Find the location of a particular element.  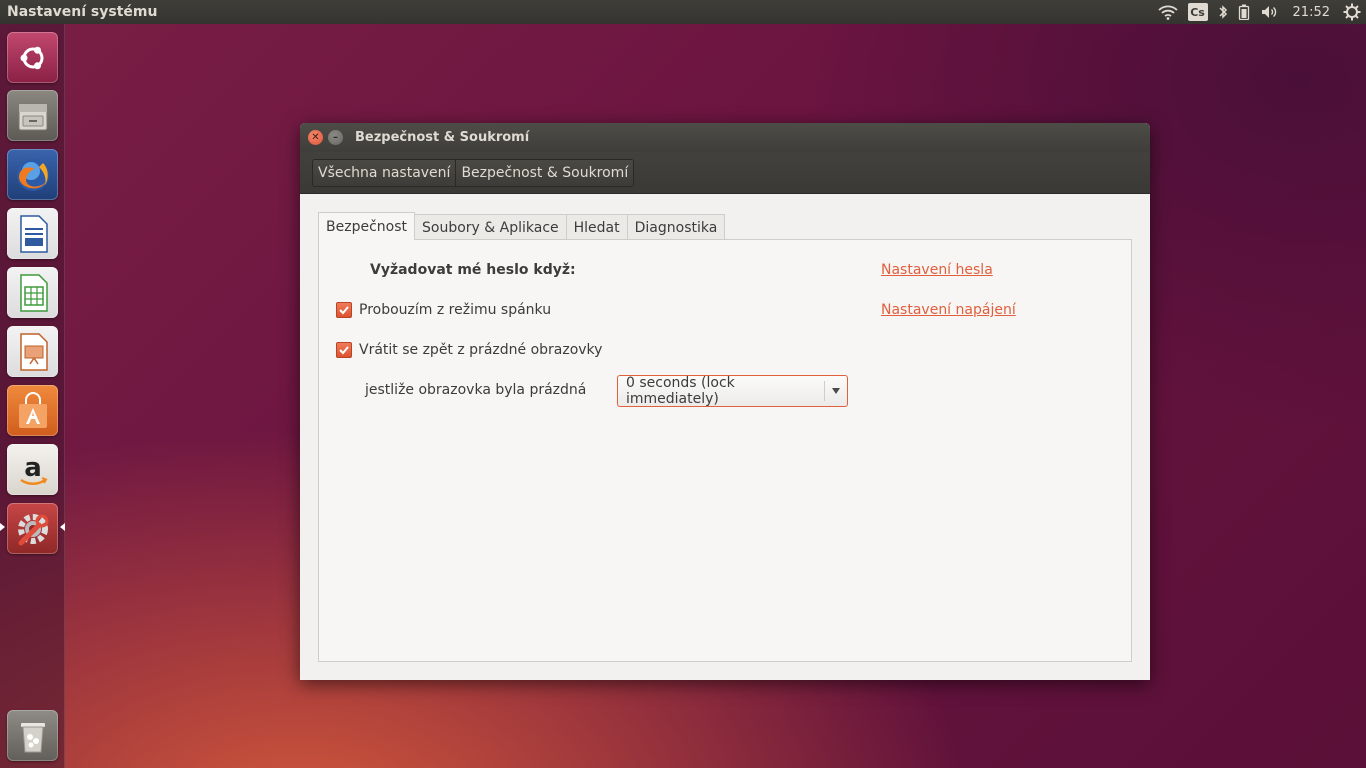

libreoffice-writer-icon is located at coordinates (33, 234).